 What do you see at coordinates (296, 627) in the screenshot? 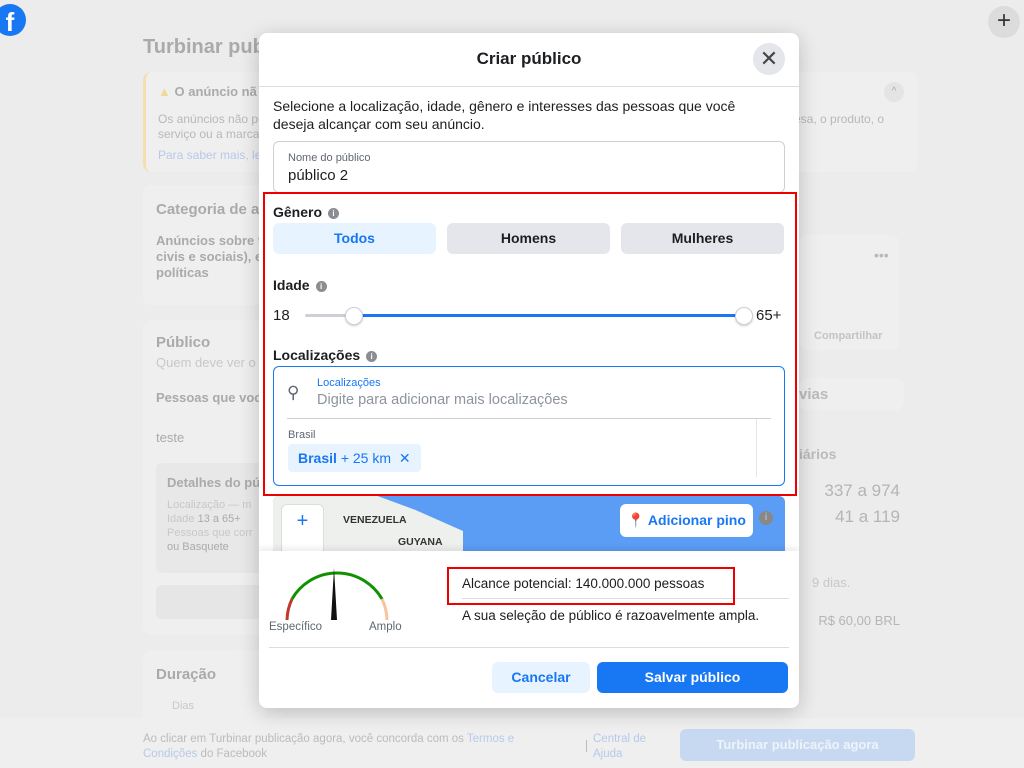
I see `gauge-specific-label: Específico` at bounding box center [296, 627].